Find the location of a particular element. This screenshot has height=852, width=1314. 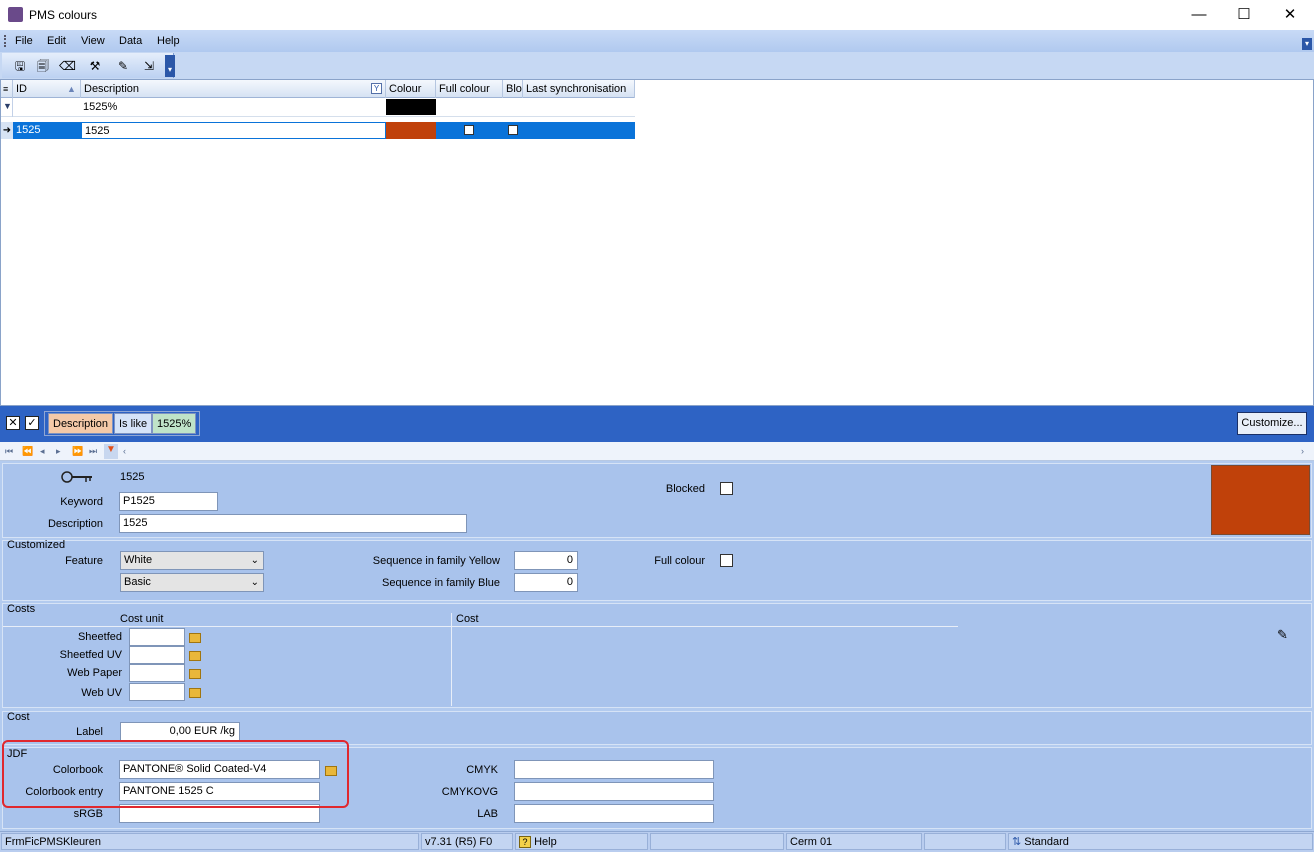

feature-select-1: White ⌄ is located at coordinates (192, 560).